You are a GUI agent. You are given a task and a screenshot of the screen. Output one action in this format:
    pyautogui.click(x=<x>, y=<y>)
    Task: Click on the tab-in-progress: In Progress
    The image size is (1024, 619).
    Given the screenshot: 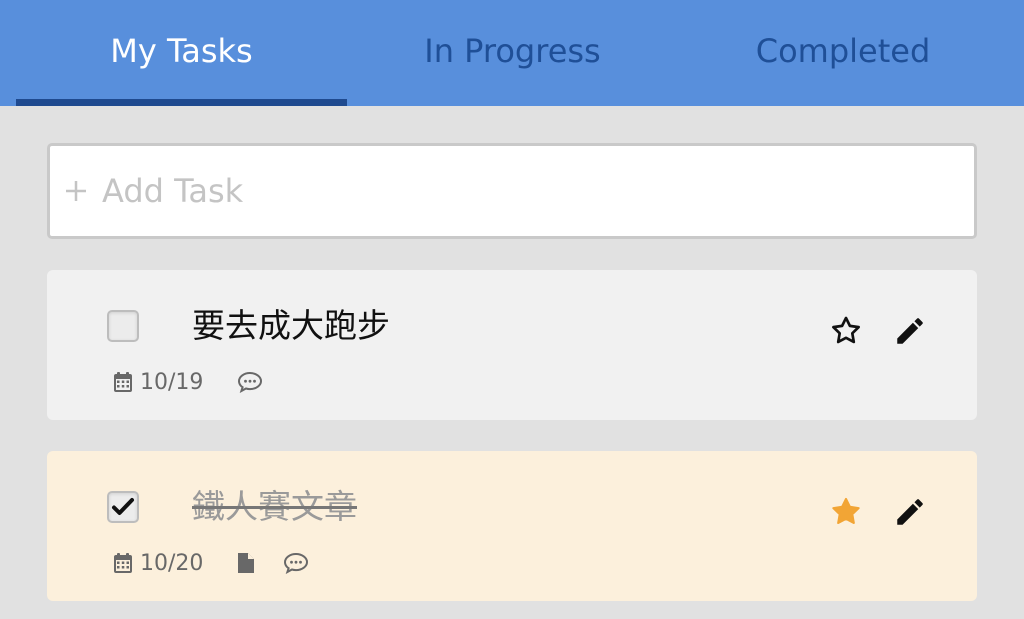 What is the action you would take?
    pyautogui.click(x=512, y=53)
    